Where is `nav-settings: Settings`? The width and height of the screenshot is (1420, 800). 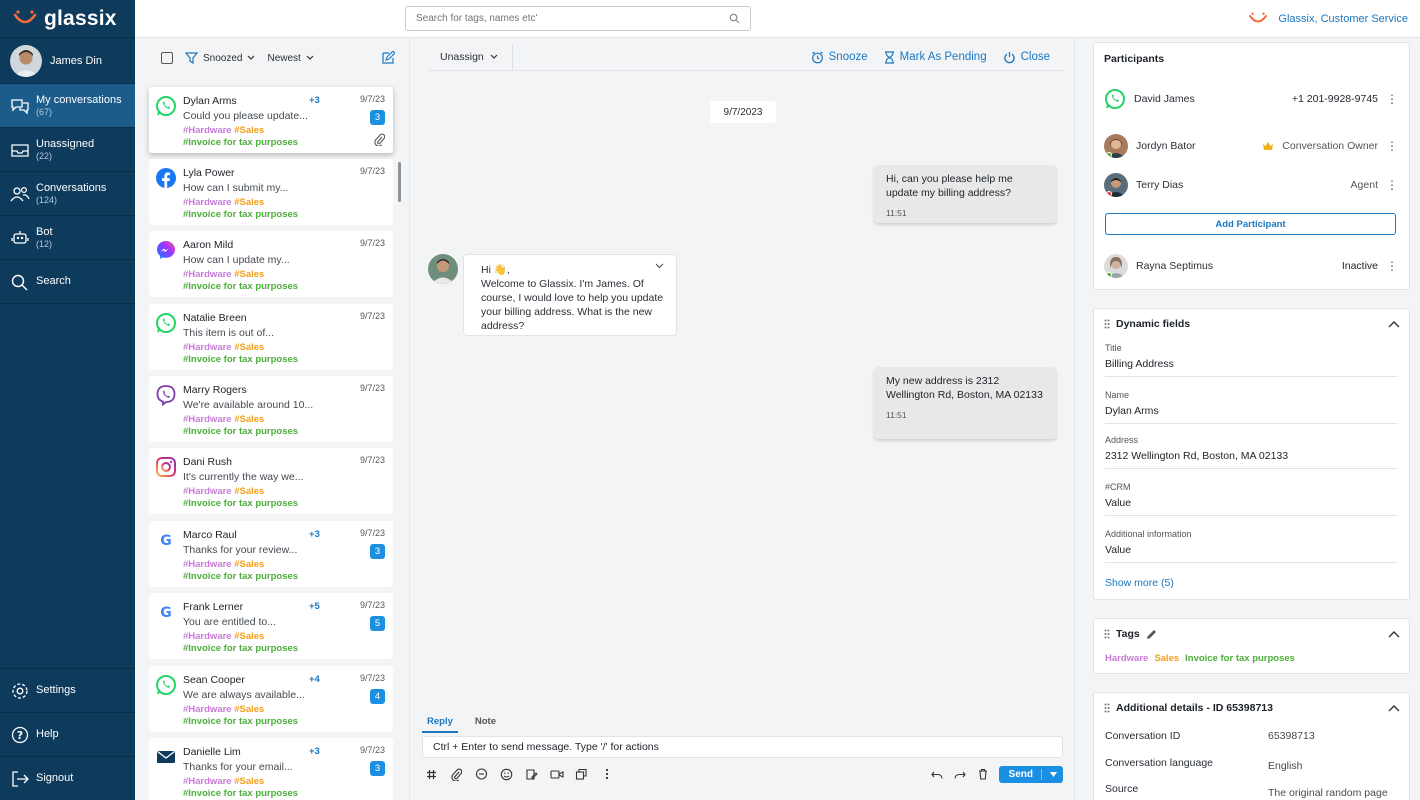
nav-settings: Settings is located at coordinates (67, 690).